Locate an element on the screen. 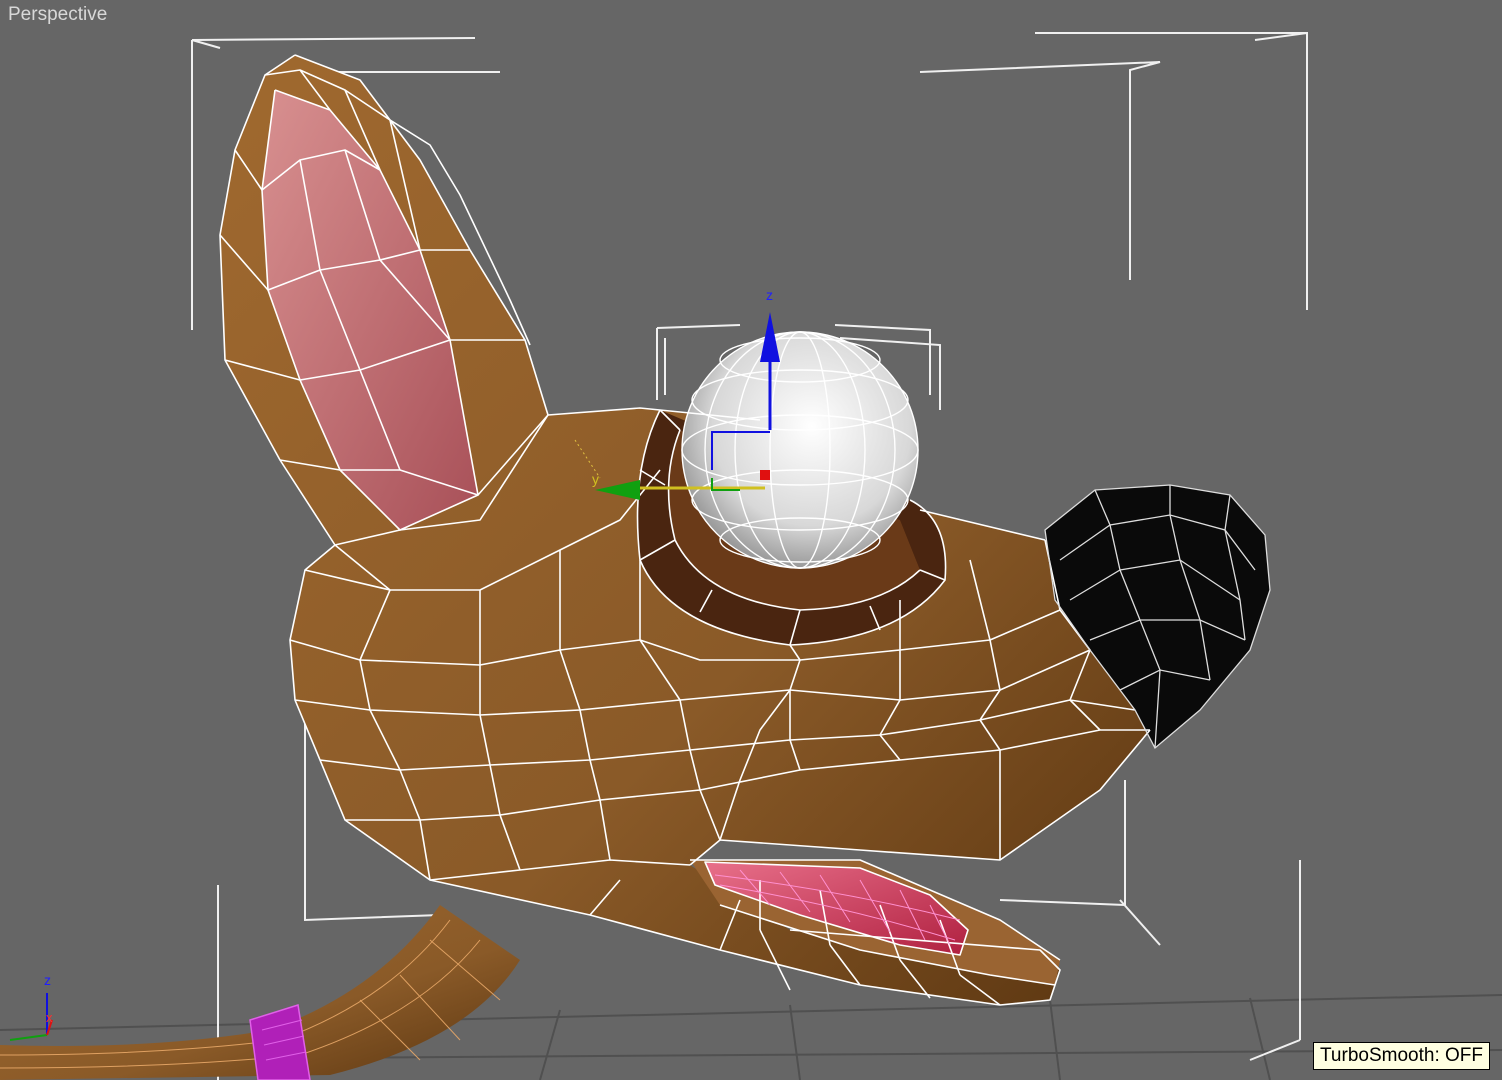 This screenshot has height=1080, width=1502. eyeball is located at coordinates (800, 450).